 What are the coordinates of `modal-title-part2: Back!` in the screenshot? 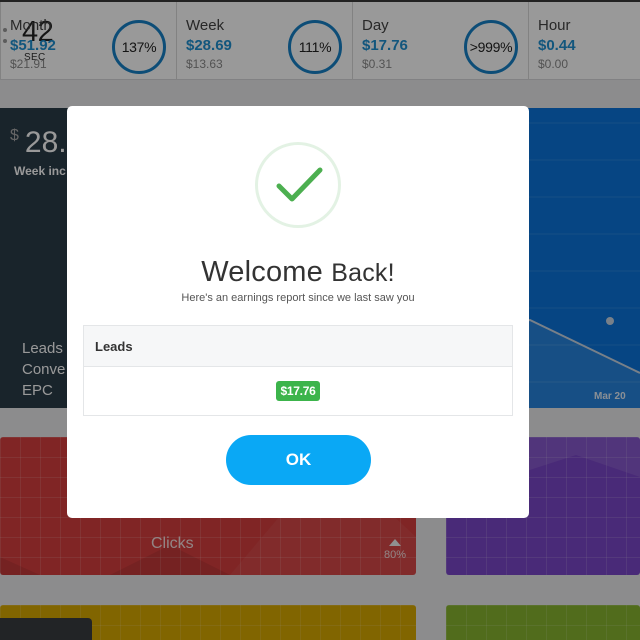 It's located at (363, 273).